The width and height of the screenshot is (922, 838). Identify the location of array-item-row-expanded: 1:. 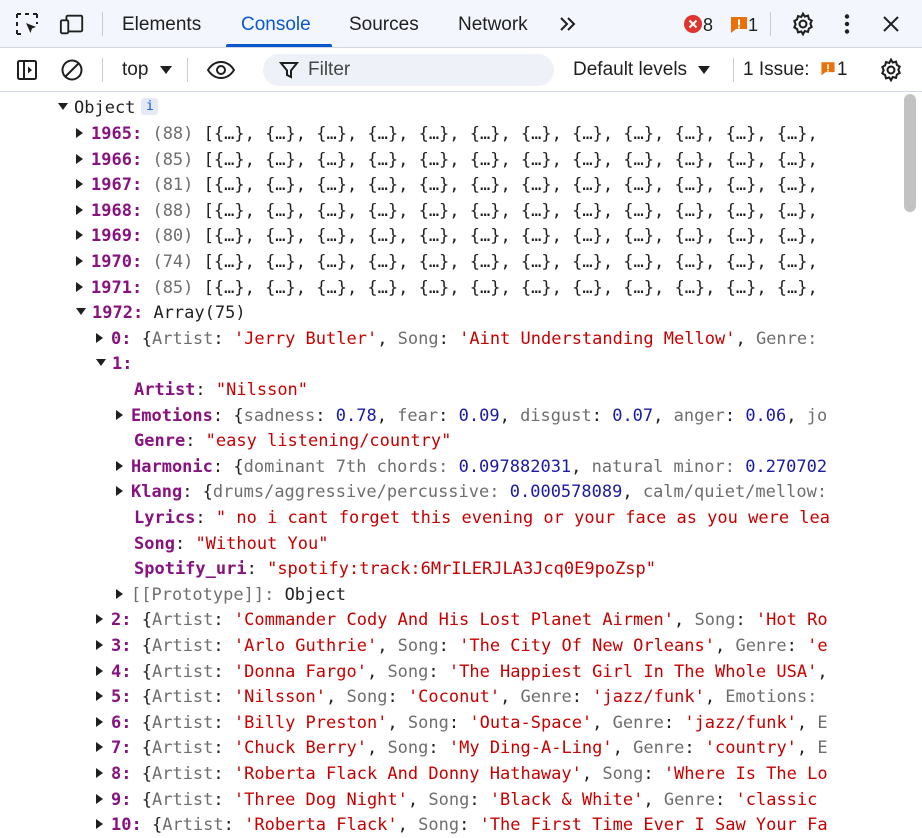
(114, 364).